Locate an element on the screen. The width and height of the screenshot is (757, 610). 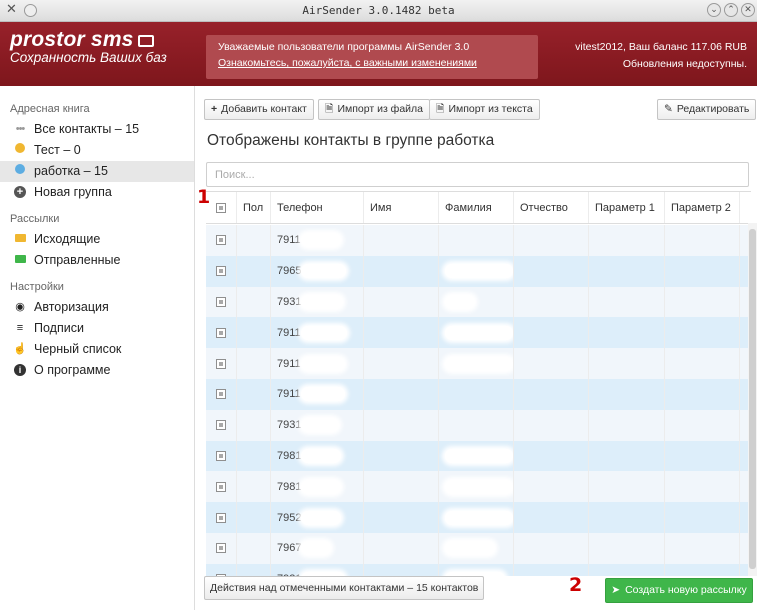
sidebar-item-all-contacts: ••• Все контакты – 15 is located at coordinates (97, 129).